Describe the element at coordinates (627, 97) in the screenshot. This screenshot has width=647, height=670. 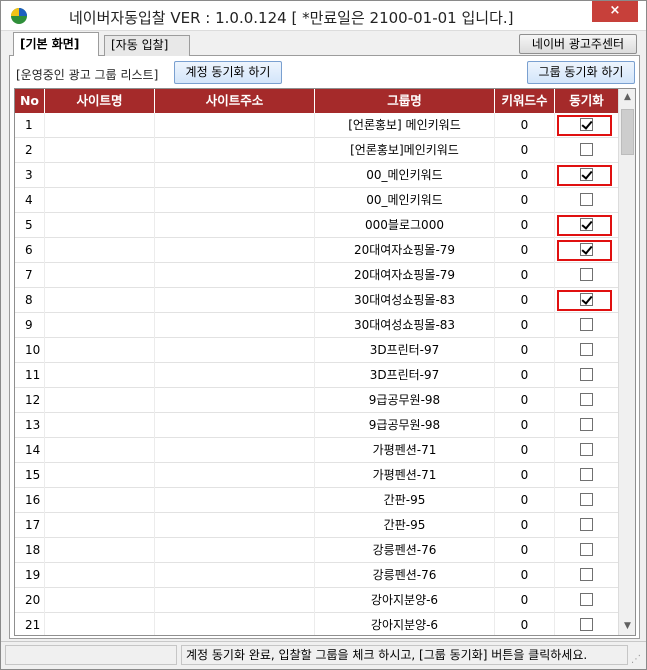
I see `scroll-up-icon: ▲` at that location.